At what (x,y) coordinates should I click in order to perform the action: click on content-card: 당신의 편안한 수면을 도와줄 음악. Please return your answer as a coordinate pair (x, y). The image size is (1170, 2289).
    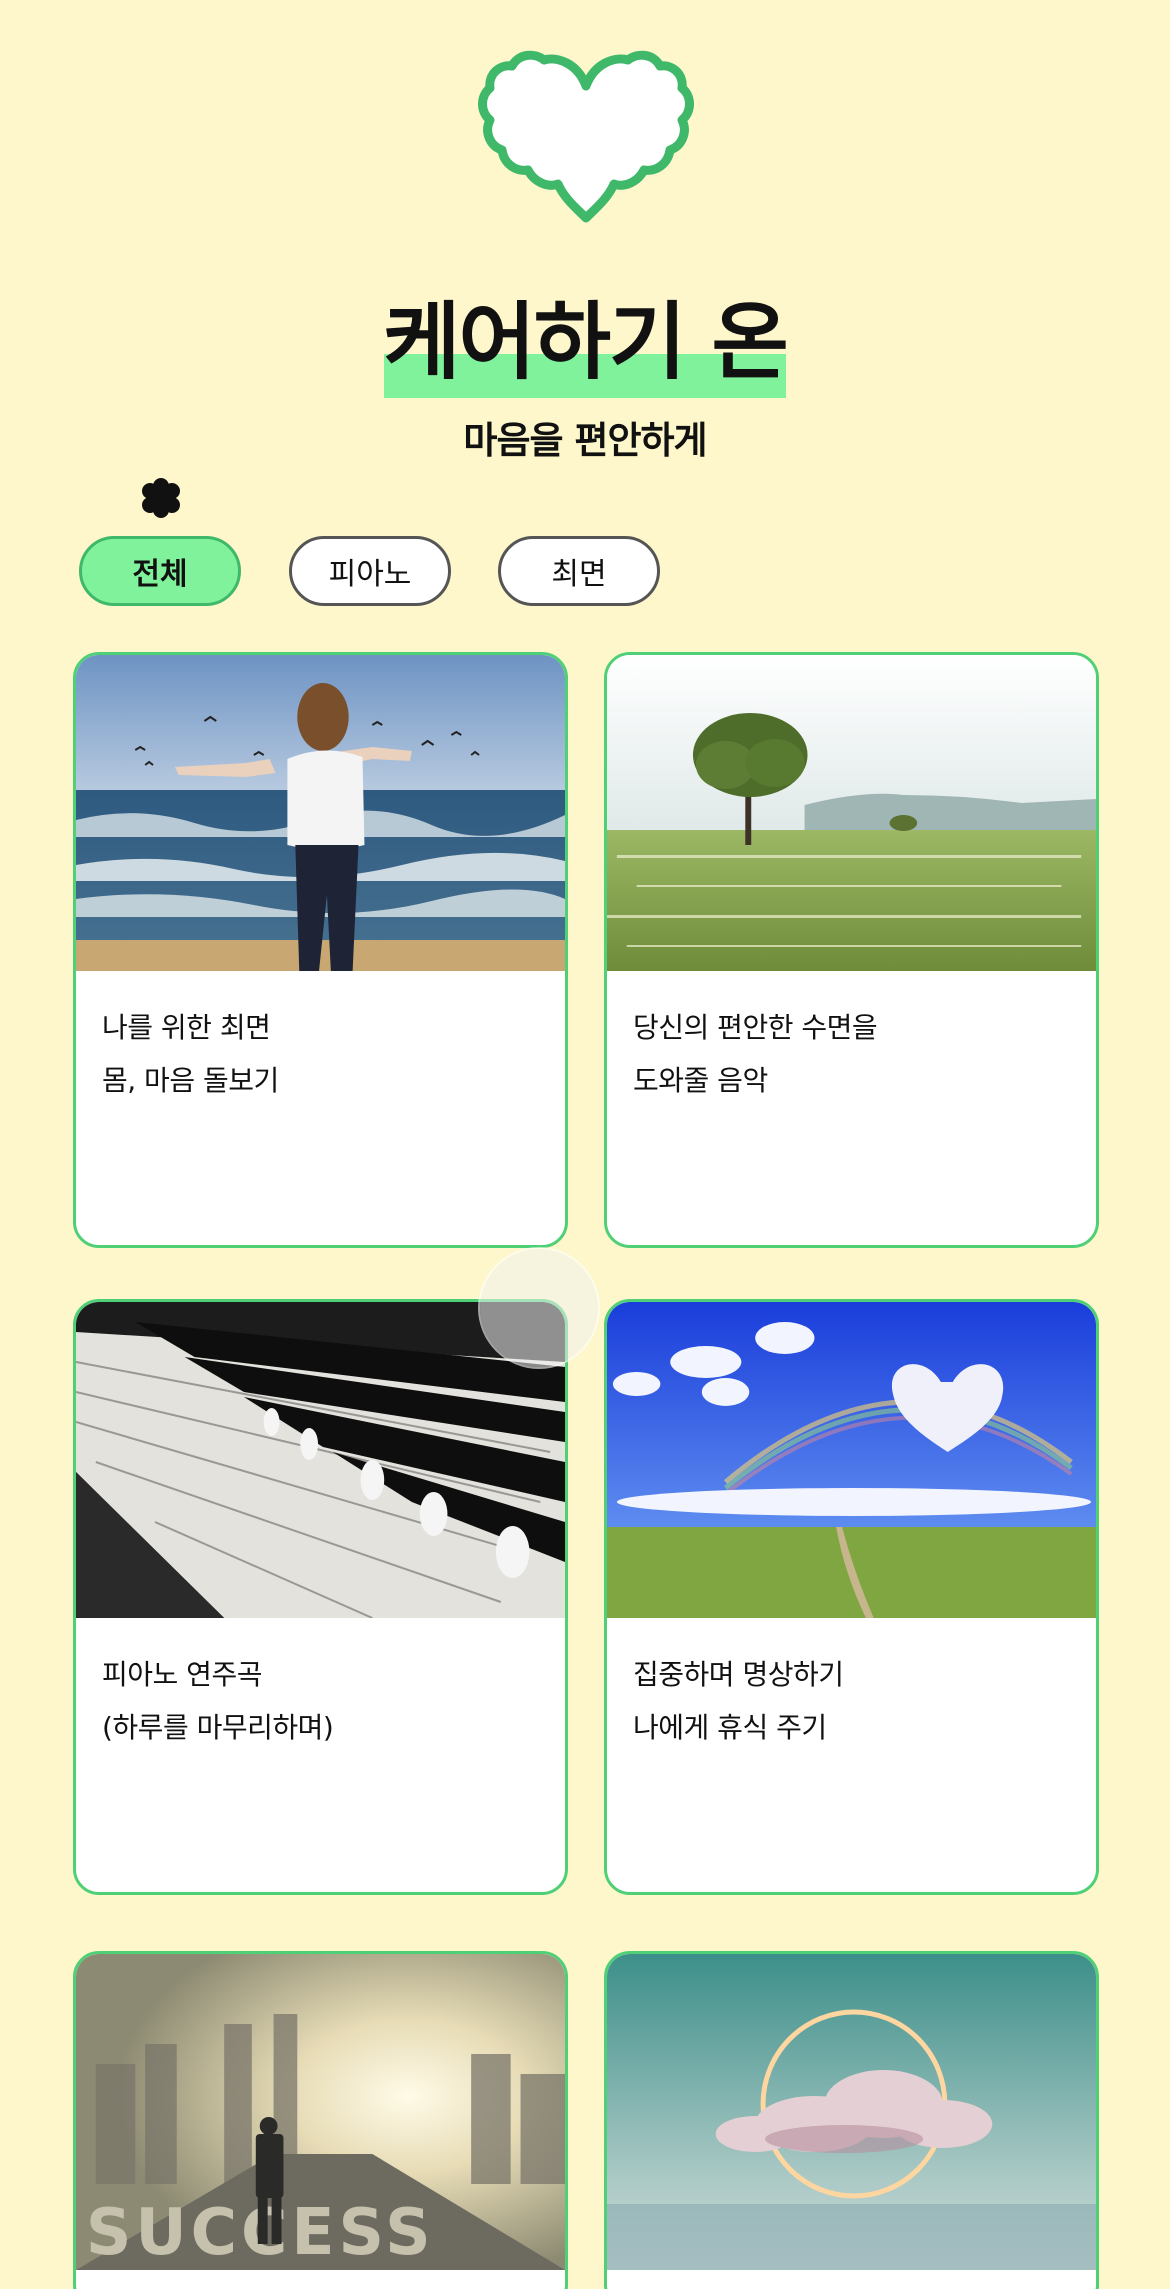
    Looking at the image, I should click on (851, 950).